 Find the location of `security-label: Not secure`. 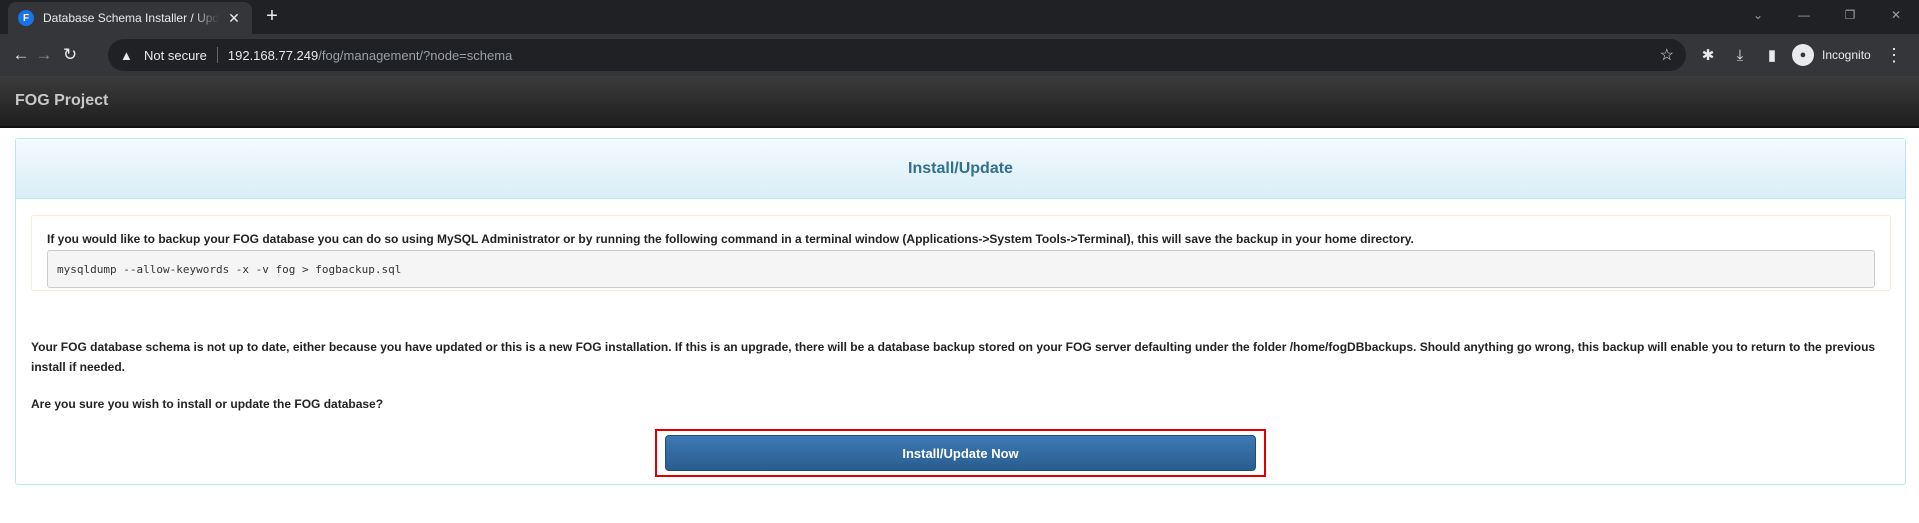

security-label: Not secure is located at coordinates (175, 55).